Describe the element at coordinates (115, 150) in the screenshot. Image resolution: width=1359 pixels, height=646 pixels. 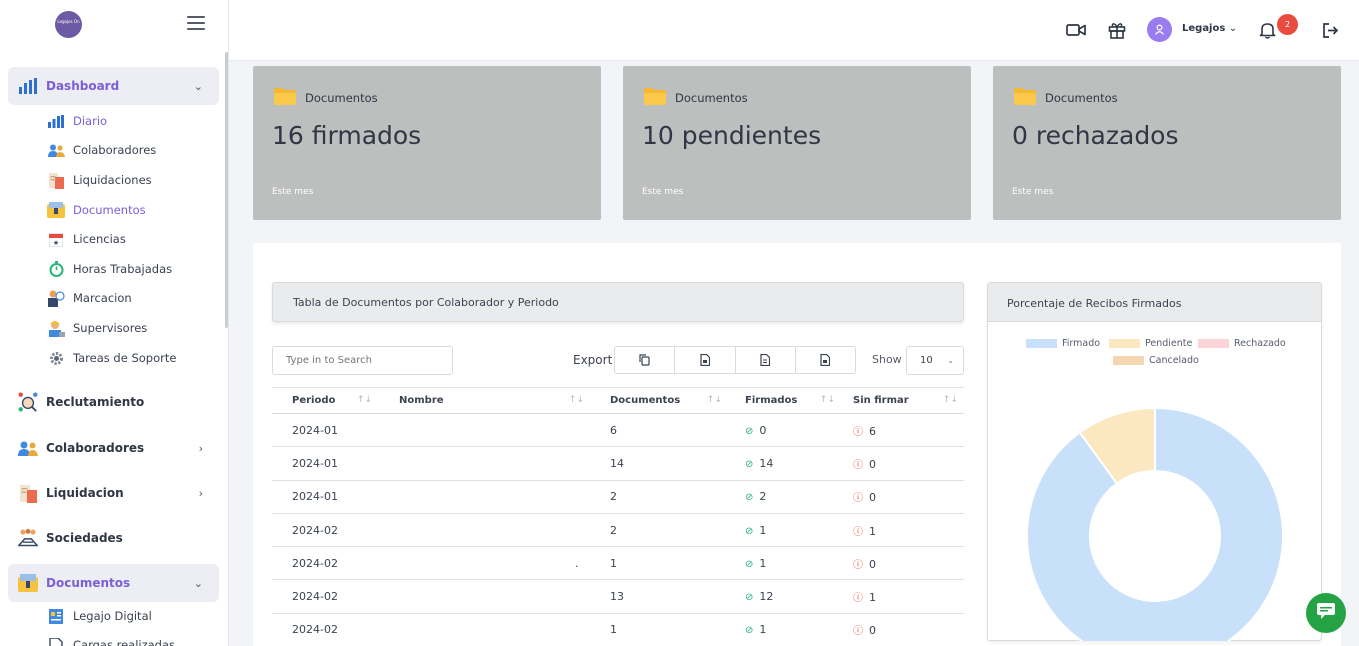
I see `sidebar-sub-label: Colaboradores` at that location.